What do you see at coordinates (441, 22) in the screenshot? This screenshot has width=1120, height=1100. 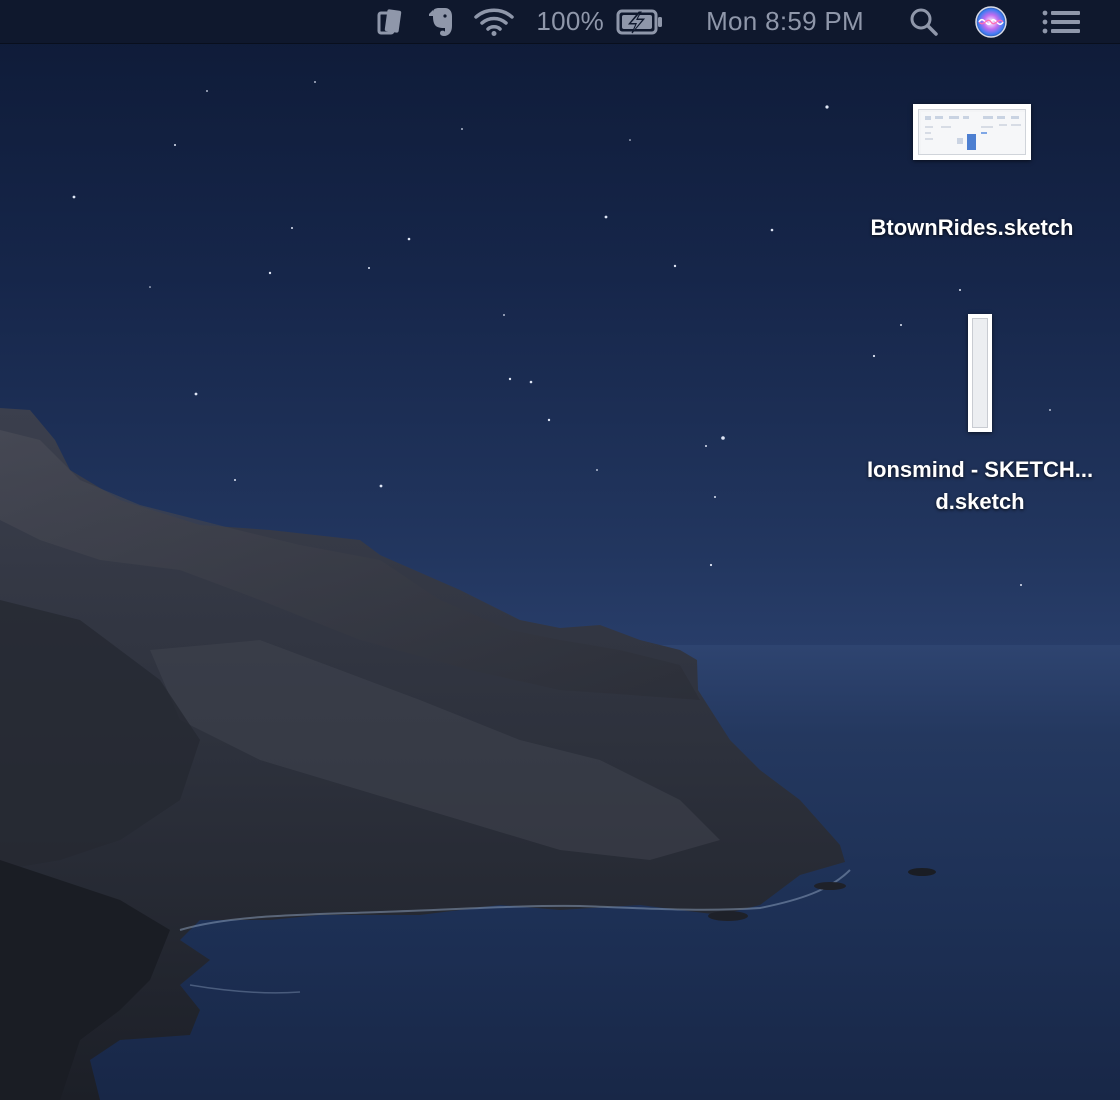 I see `evernote-icon` at bounding box center [441, 22].